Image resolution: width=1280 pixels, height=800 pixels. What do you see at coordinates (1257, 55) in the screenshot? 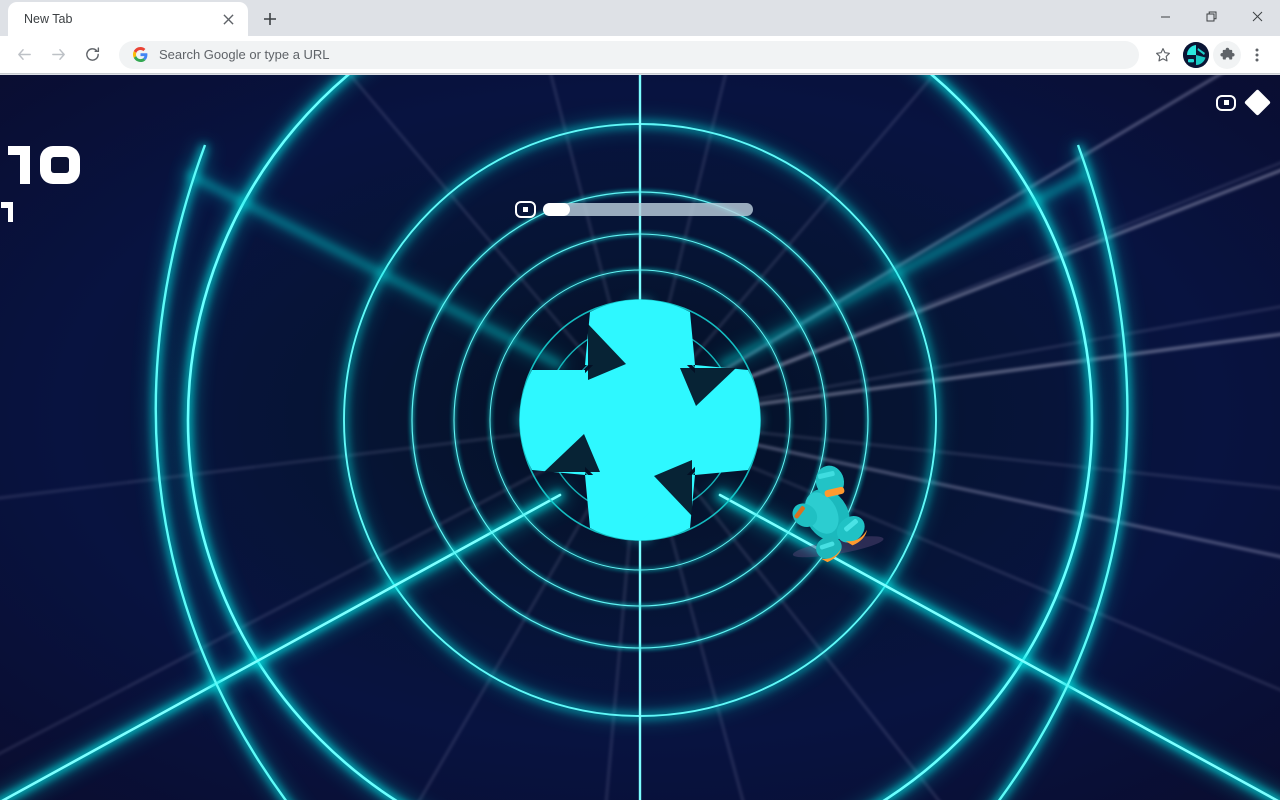
I see `chrome-menu-icon` at bounding box center [1257, 55].